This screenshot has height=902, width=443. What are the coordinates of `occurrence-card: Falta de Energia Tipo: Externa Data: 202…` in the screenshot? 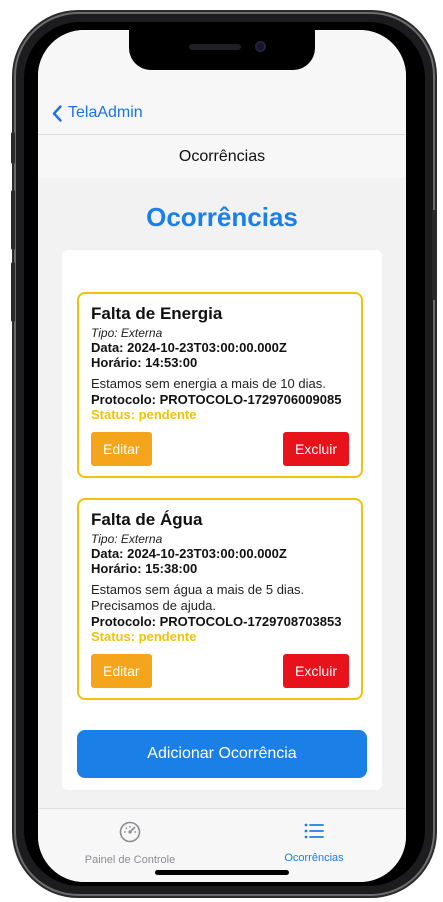 It's located at (220, 385).